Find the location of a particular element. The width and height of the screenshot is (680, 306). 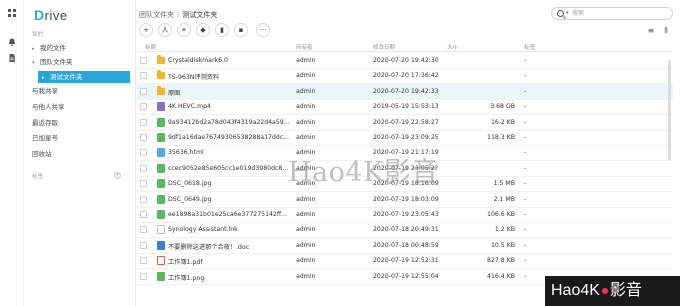

file-modified: 2020-07-20 17:36:42 is located at coordinates (406, 76).